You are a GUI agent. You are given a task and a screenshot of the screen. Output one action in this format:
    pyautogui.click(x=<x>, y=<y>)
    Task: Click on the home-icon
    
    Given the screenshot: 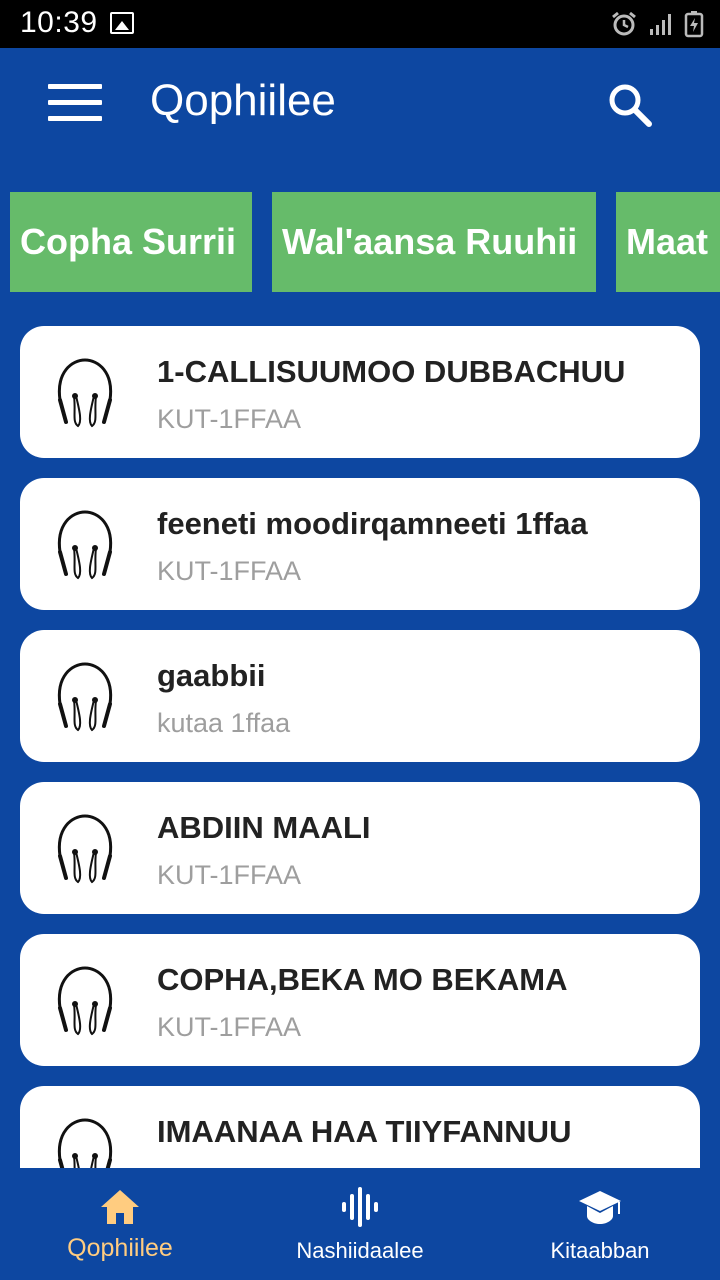 What is the action you would take?
    pyautogui.click(x=120, y=1207)
    